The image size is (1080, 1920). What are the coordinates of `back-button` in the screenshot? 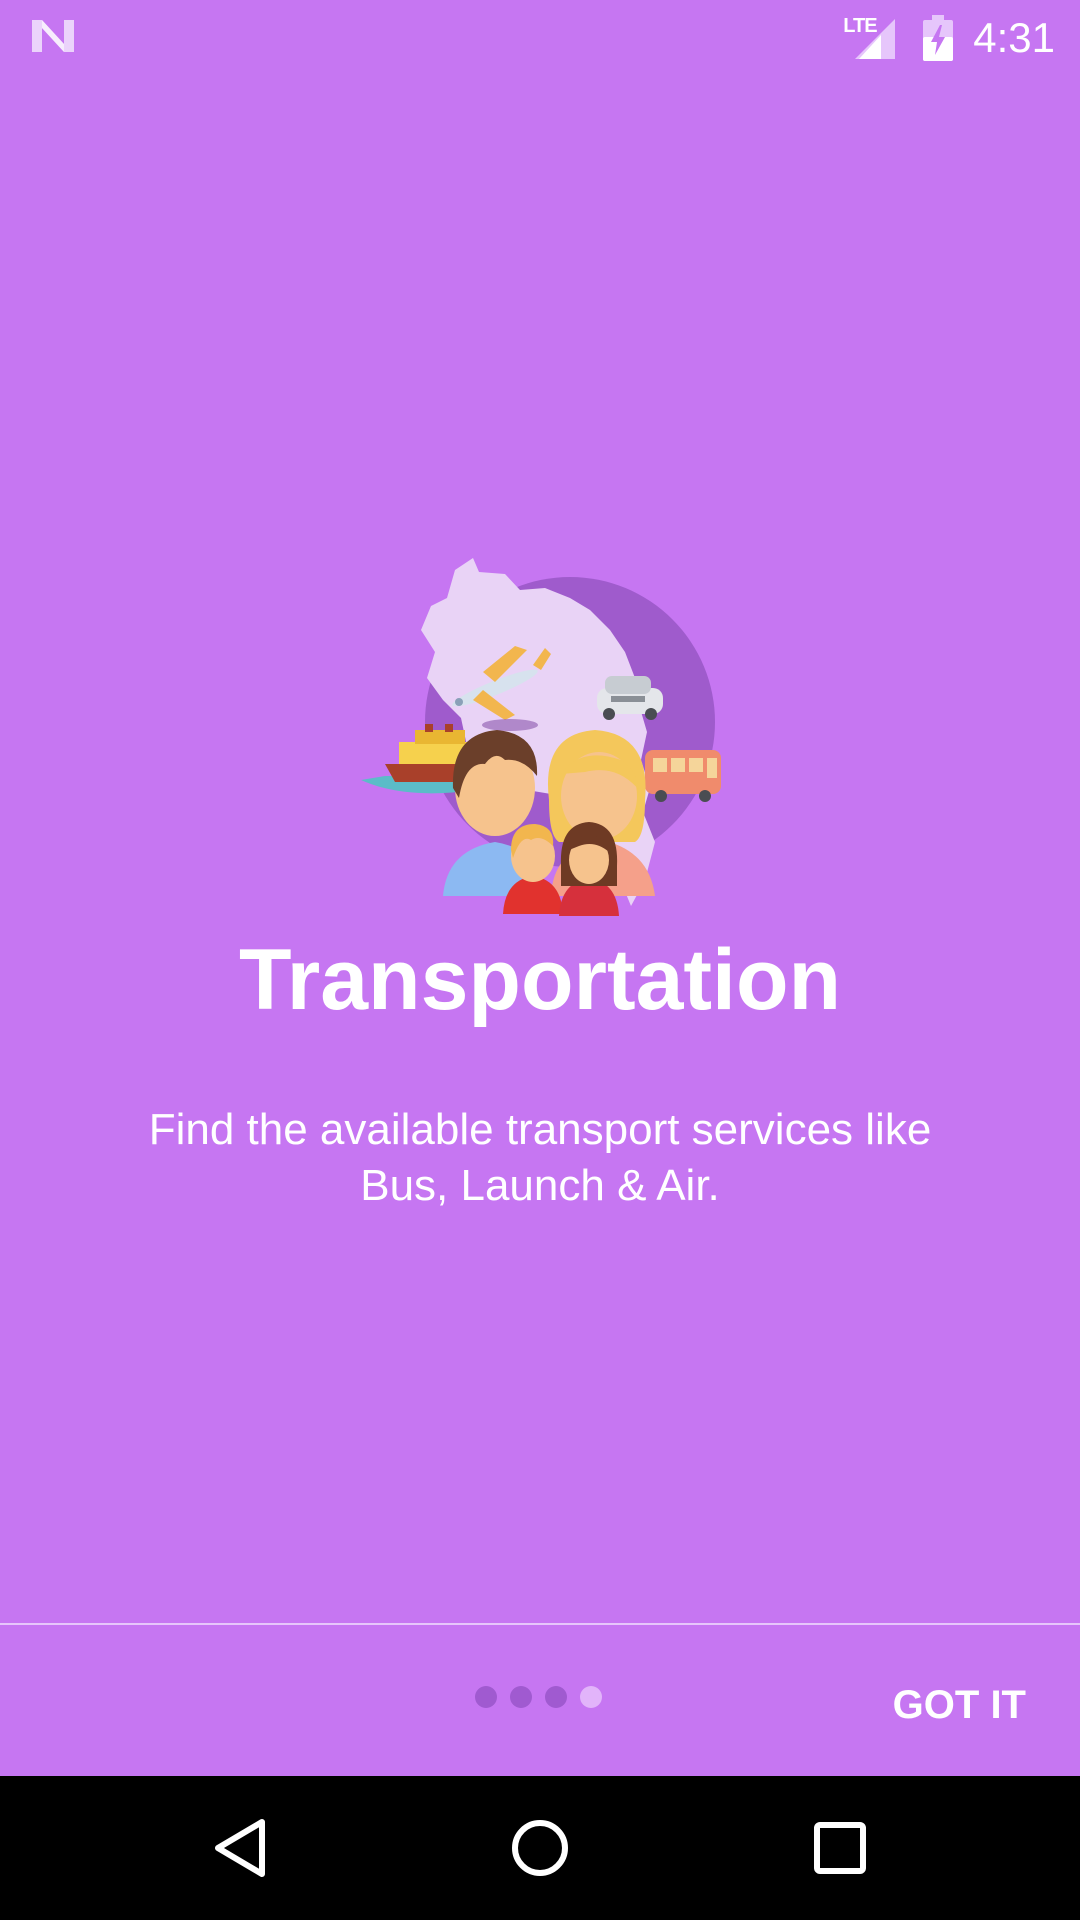 It's located at (240, 1848).